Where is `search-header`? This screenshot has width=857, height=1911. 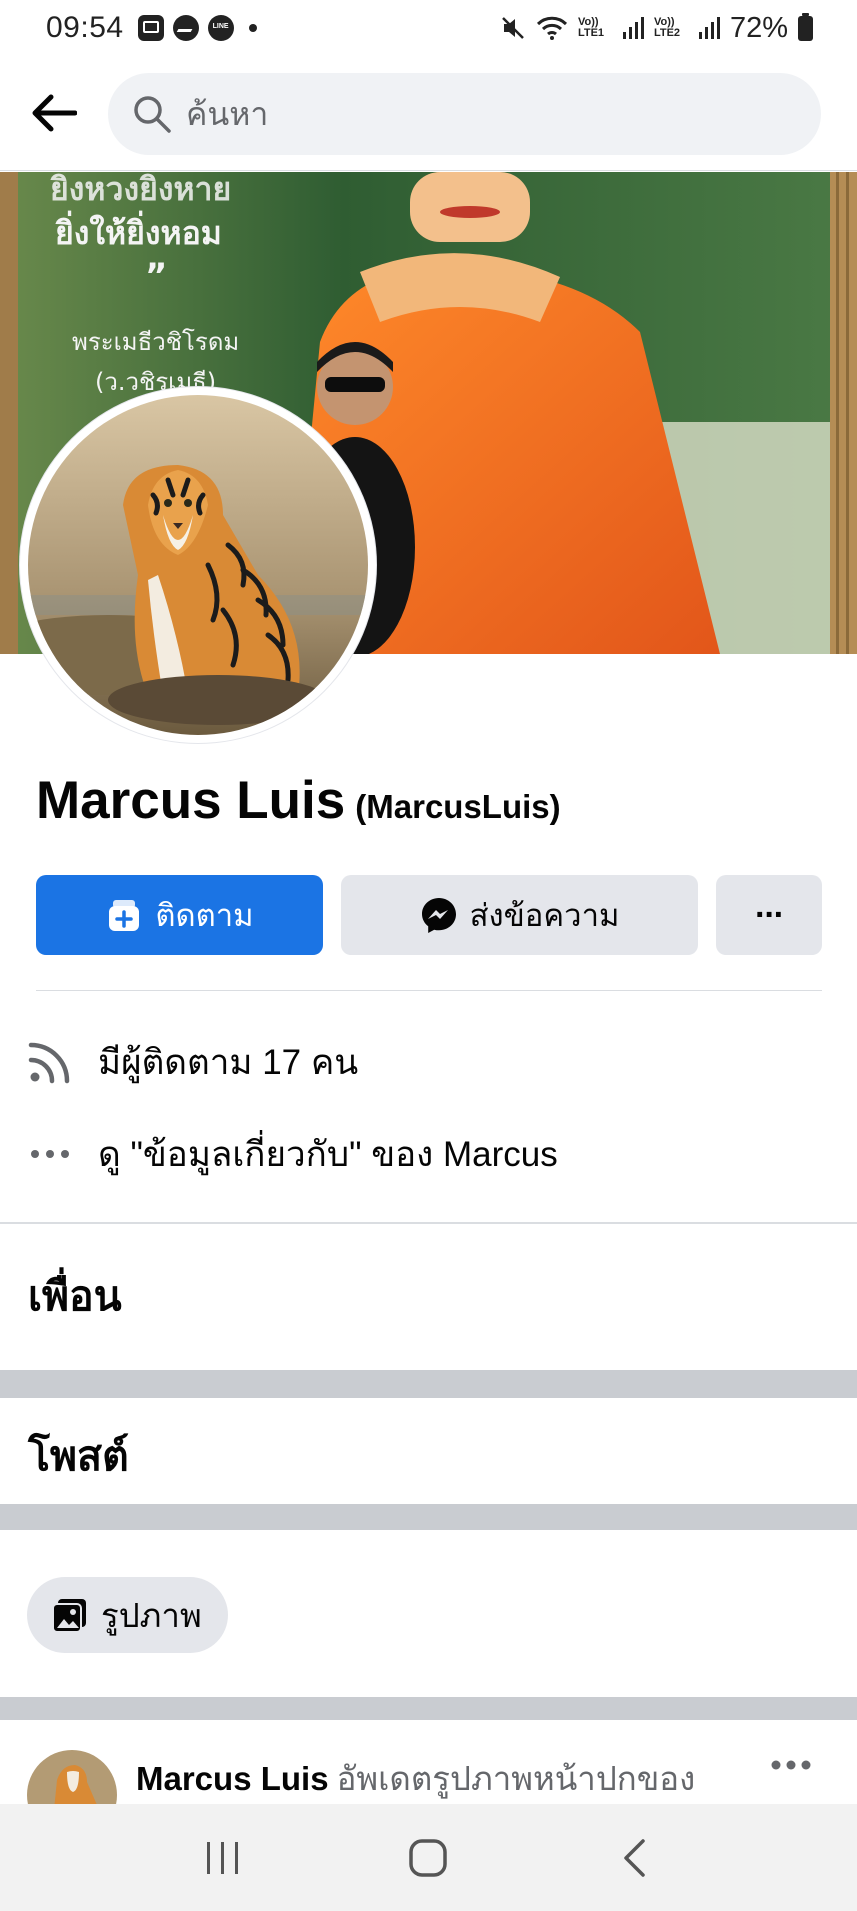 search-header is located at coordinates (428, 113).